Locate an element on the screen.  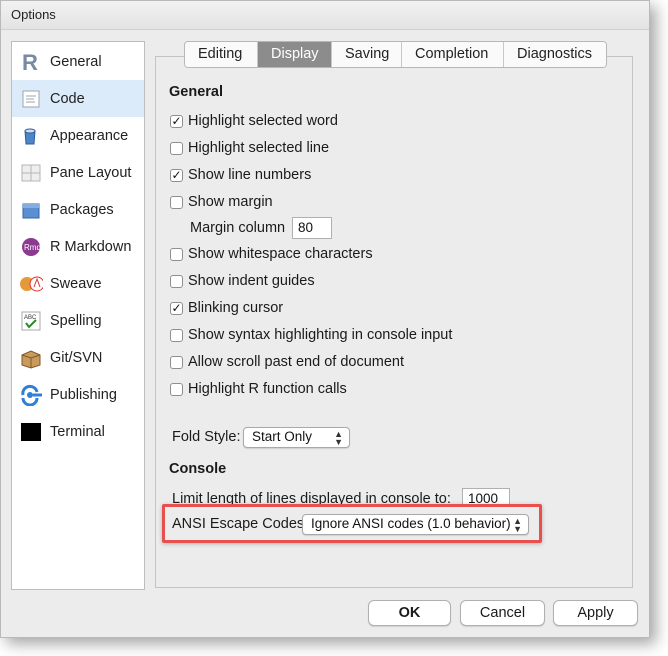
sidebar-item-label: Pane Layout is located at coordinates (91, 172).